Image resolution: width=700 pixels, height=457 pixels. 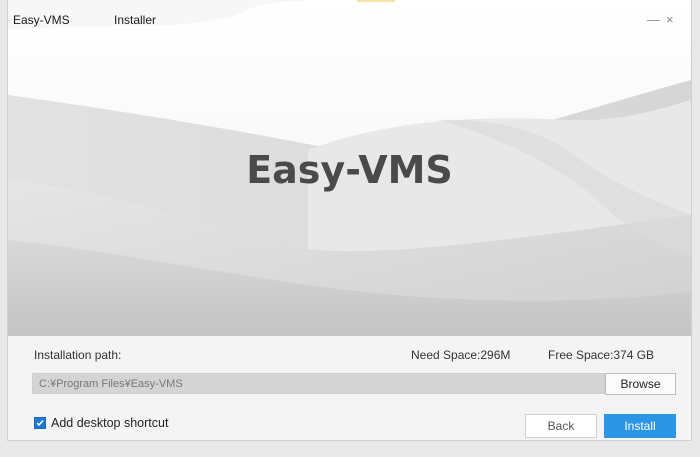 I want to click on close-icon: ×, so click(x=670, y=20).